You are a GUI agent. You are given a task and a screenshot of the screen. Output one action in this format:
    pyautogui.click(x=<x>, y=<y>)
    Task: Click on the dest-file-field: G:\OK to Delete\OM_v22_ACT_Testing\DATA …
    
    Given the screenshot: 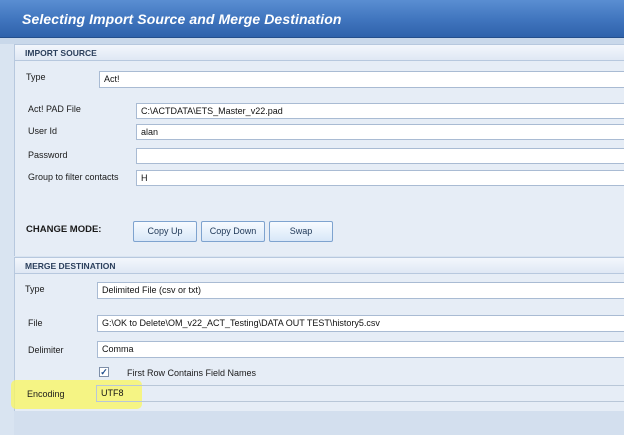 What is the action you would take?
    pyautogui.click(x=360, y=323)
    